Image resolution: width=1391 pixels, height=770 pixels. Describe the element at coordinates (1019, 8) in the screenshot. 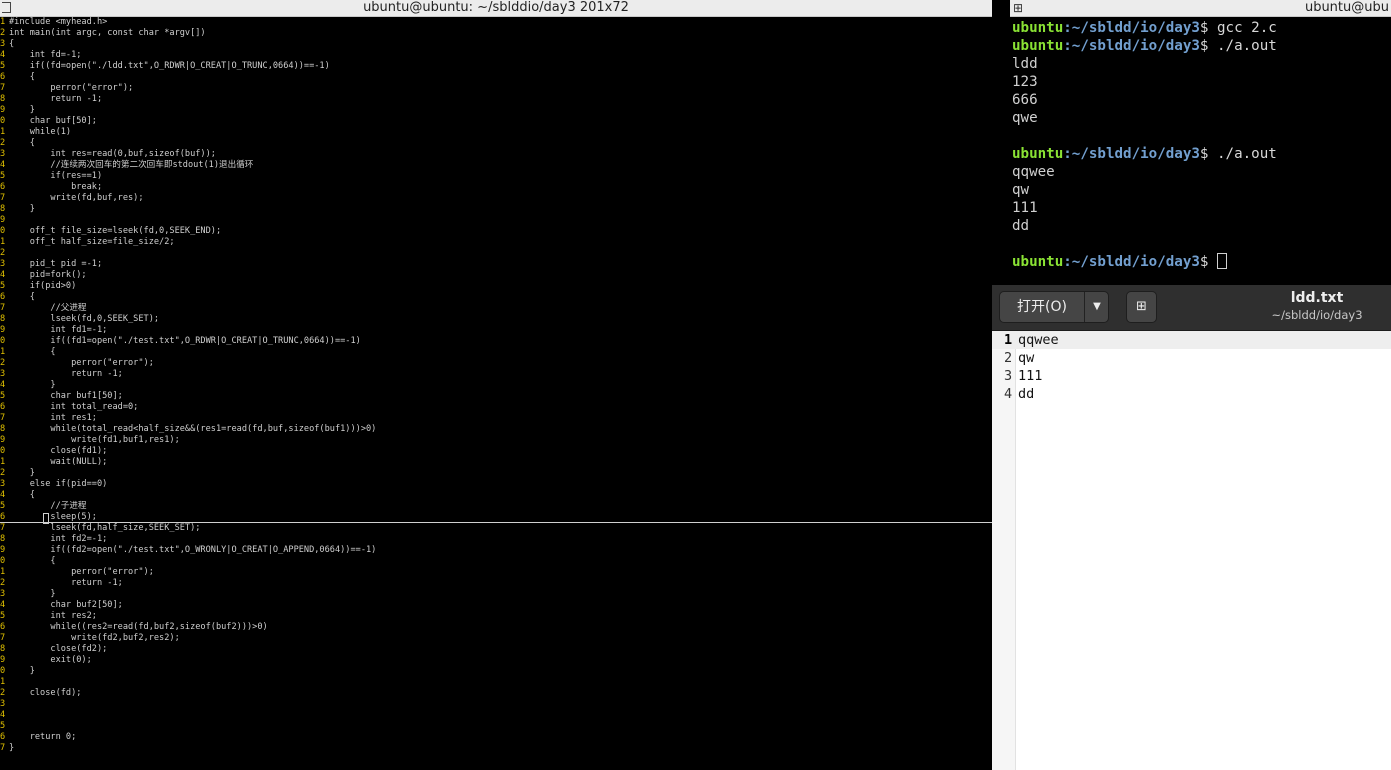

I see `terminal-grid-icon: ⊞` at that location.